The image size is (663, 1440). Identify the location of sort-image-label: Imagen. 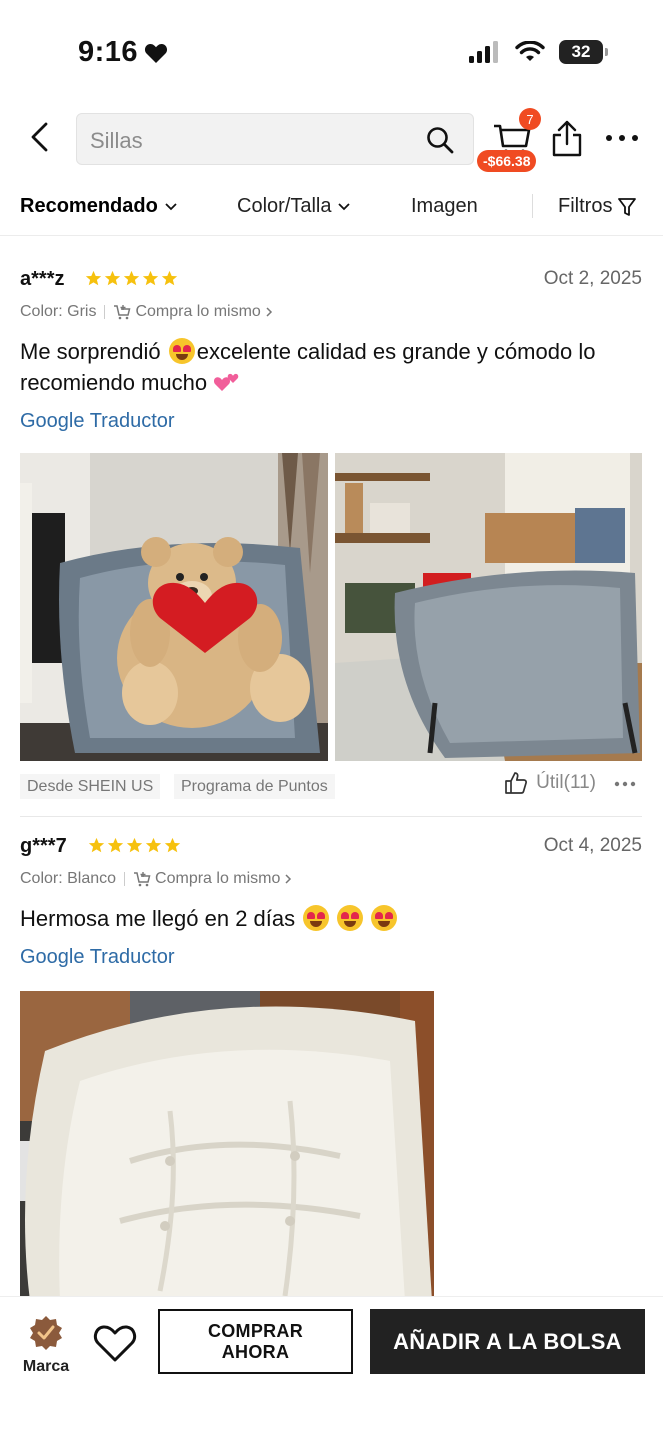
(444, 206).